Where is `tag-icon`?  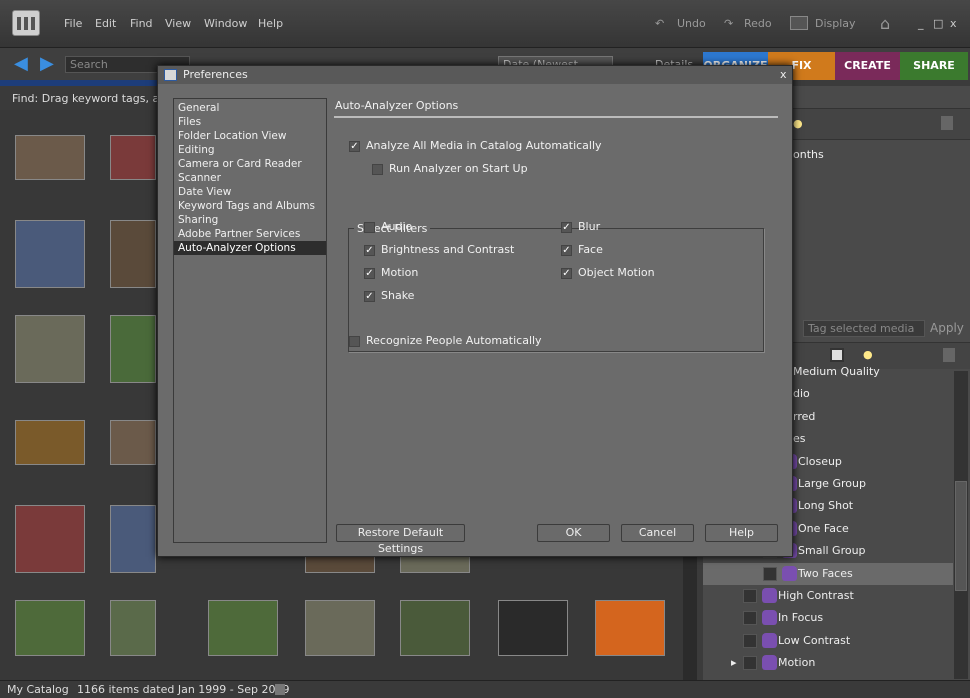 tag-icon is located at coordinates (769, 663).